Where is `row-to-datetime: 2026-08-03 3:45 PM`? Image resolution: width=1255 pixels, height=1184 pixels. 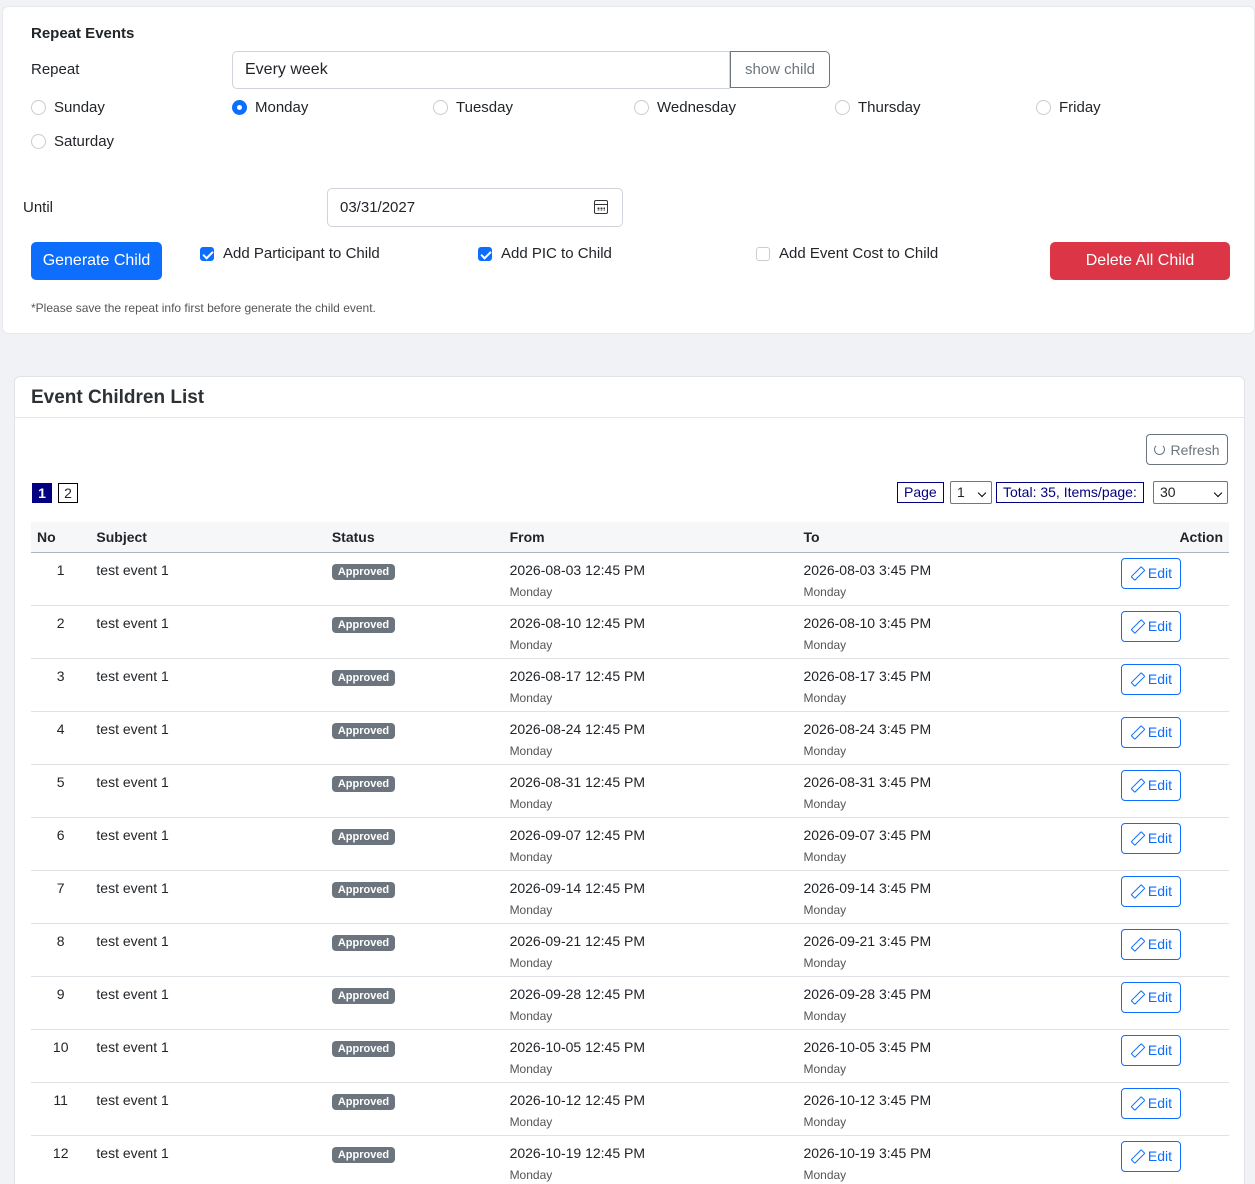 row-to-datetime: 2026-08-03 3:45 PM is located at coordinates (867, 569).